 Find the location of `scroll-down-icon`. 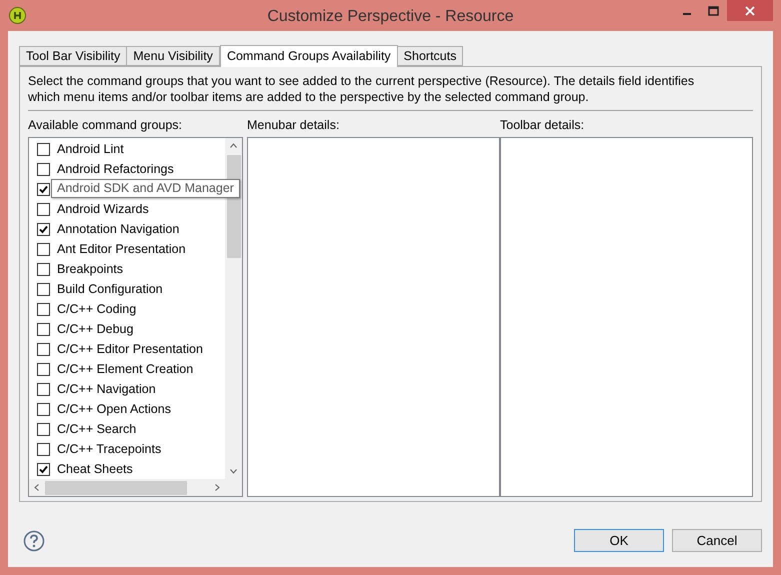

scroll-down-icon is located at coordinates (233, 471).